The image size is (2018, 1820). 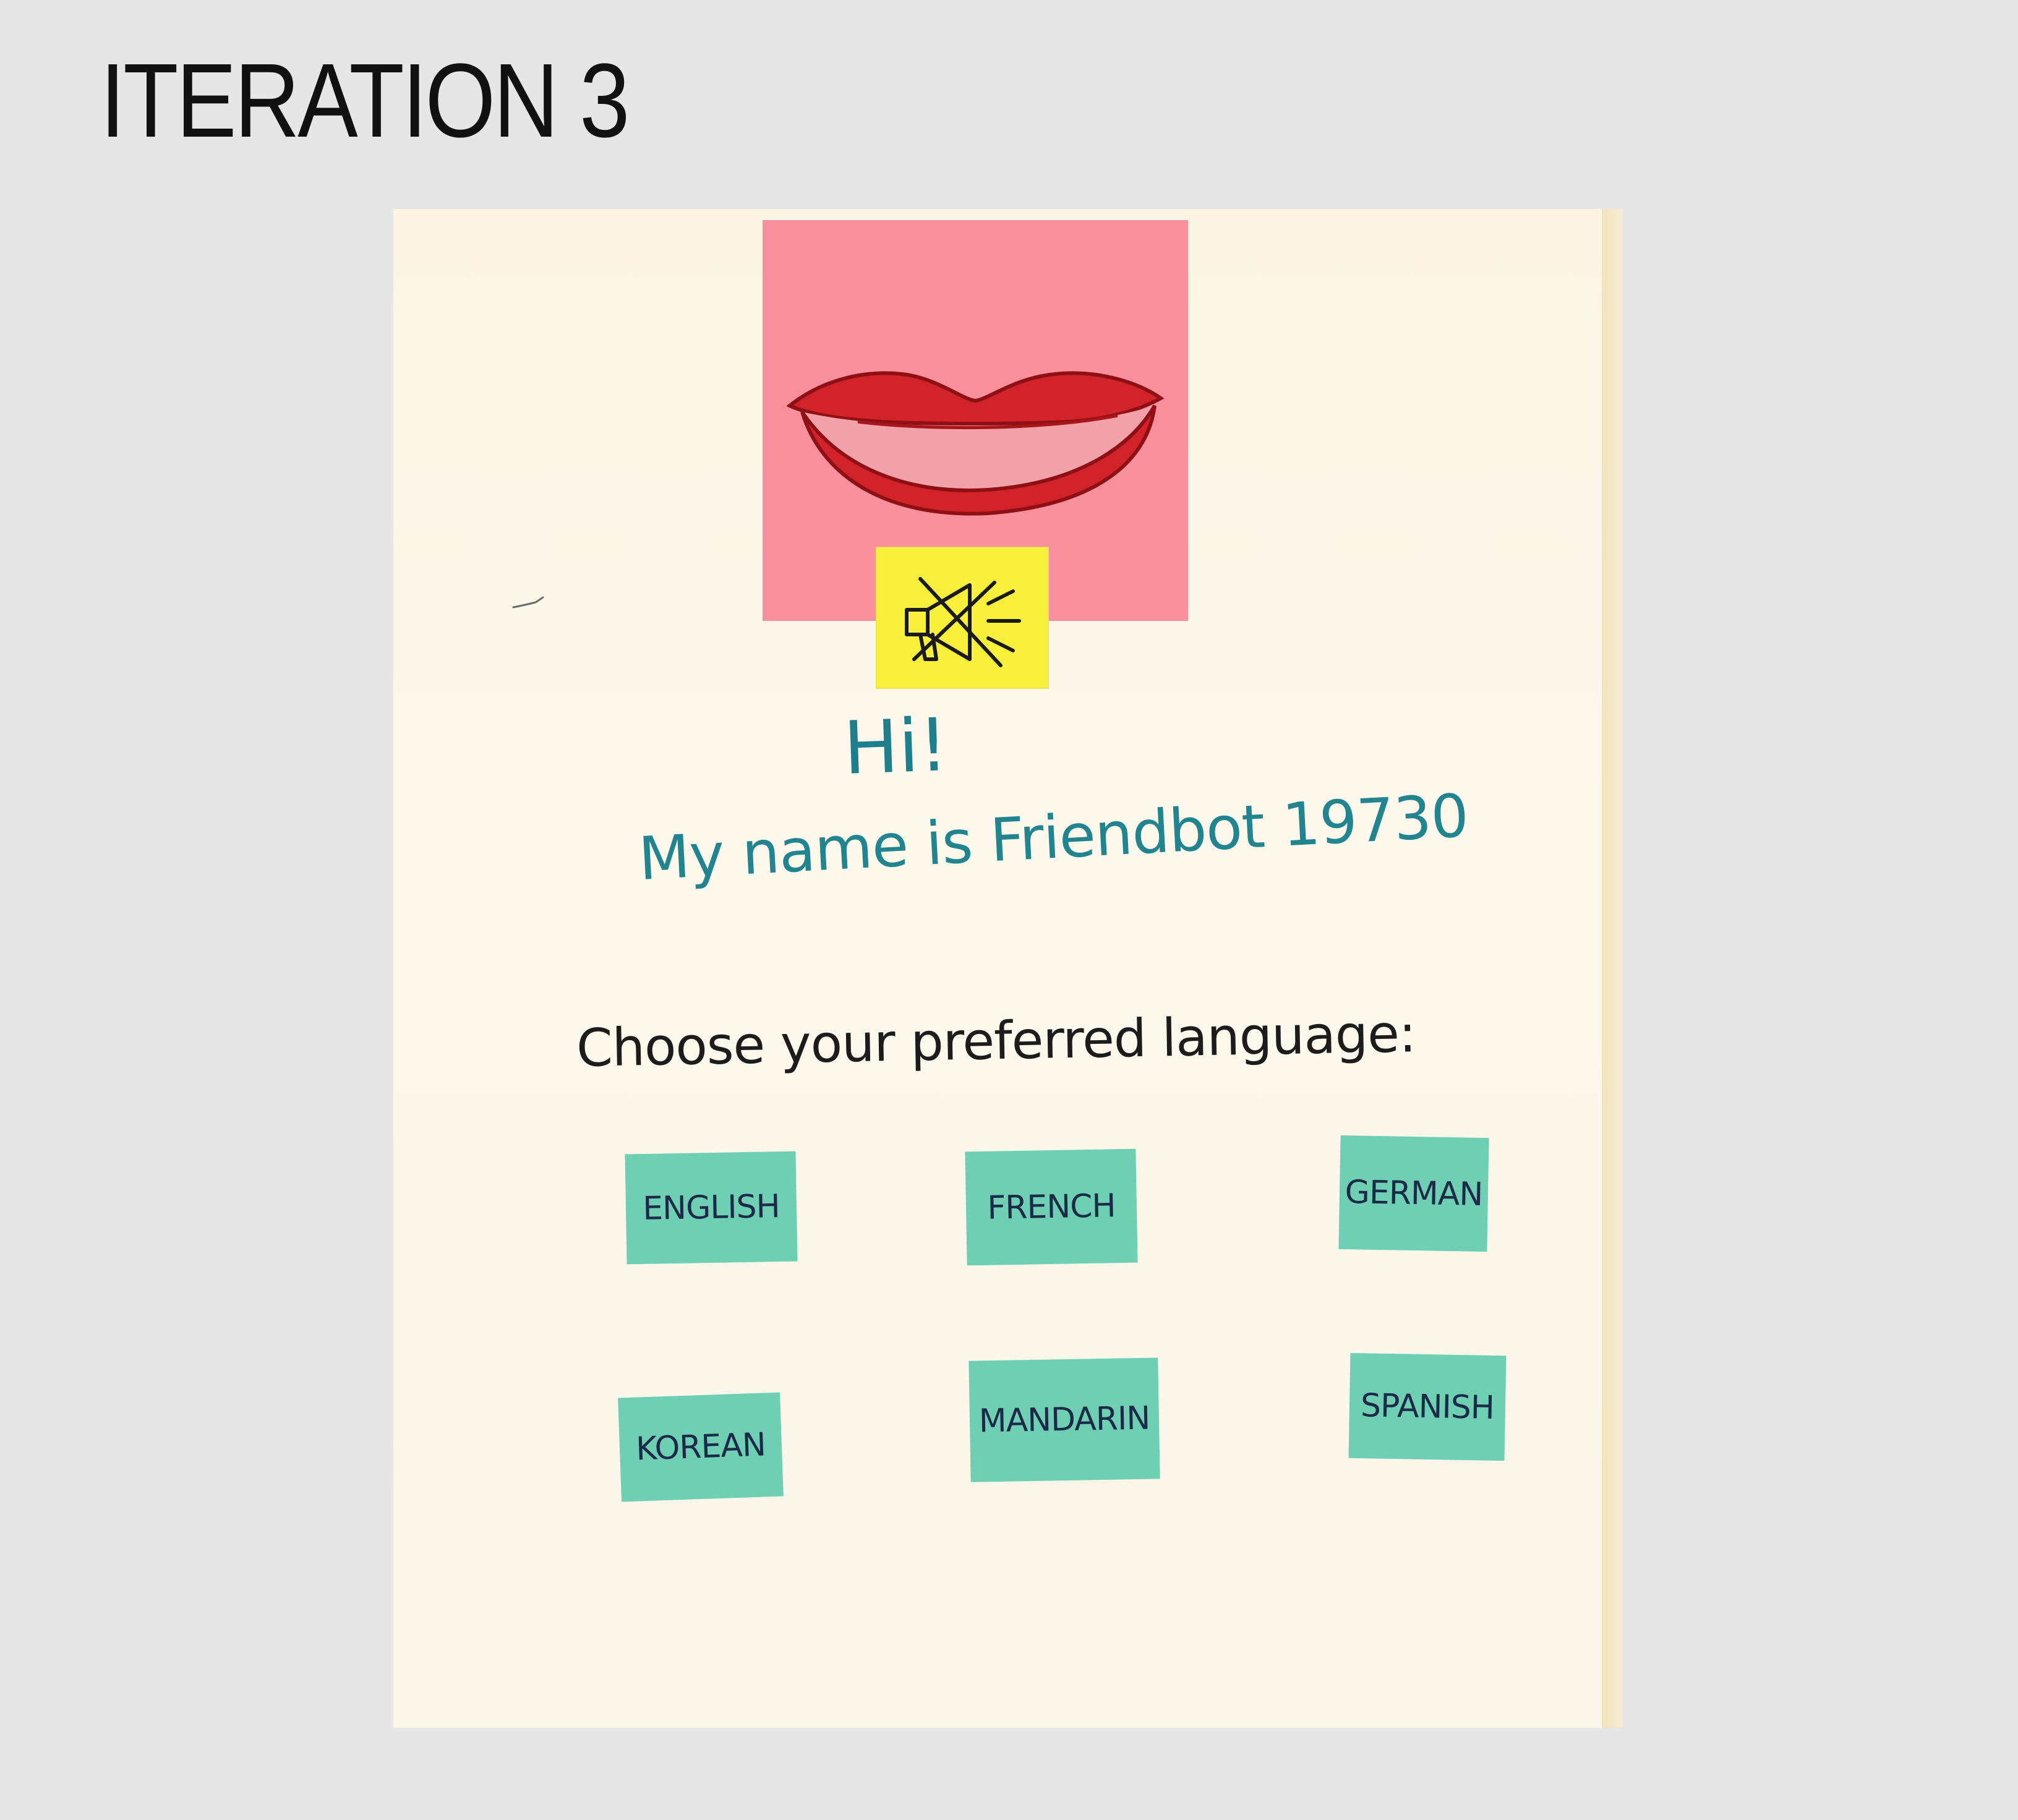 I want to click on language-label: FRENCH, so click(x=1051, y=1207).